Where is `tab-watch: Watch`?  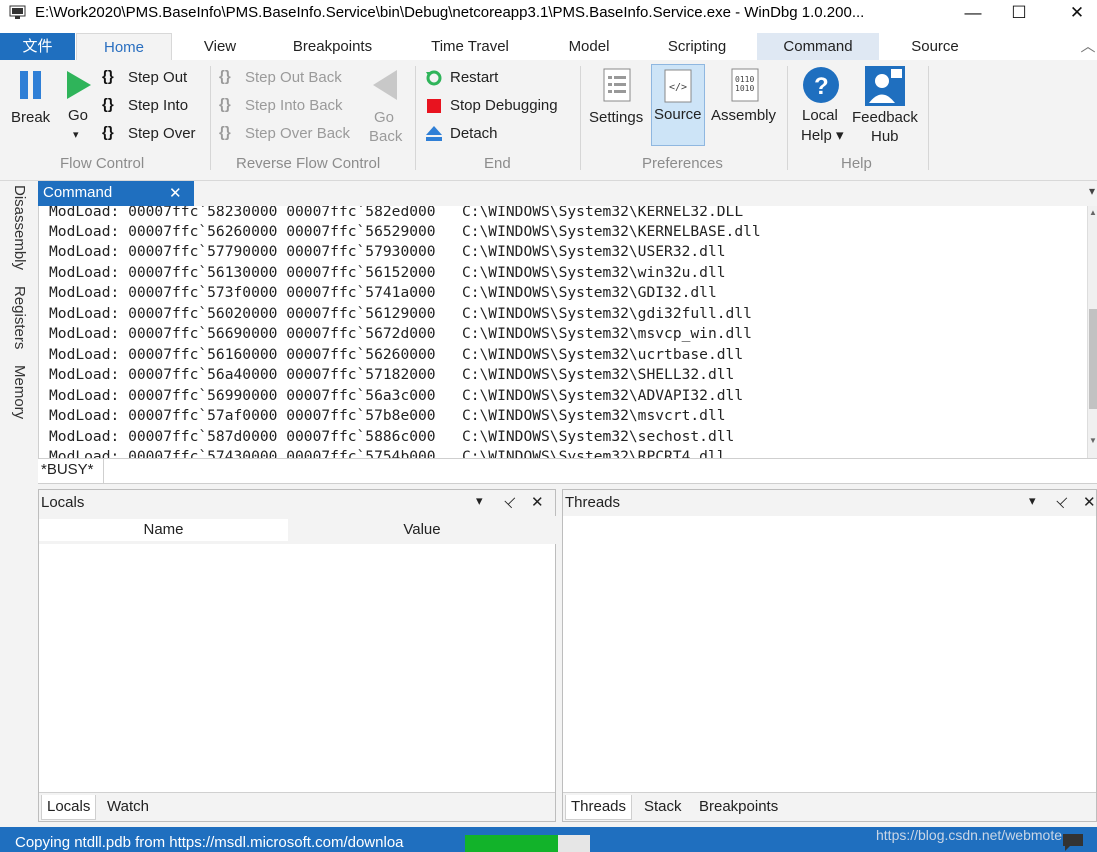 tab-watch: Watch is located at coordinates (128, 807).